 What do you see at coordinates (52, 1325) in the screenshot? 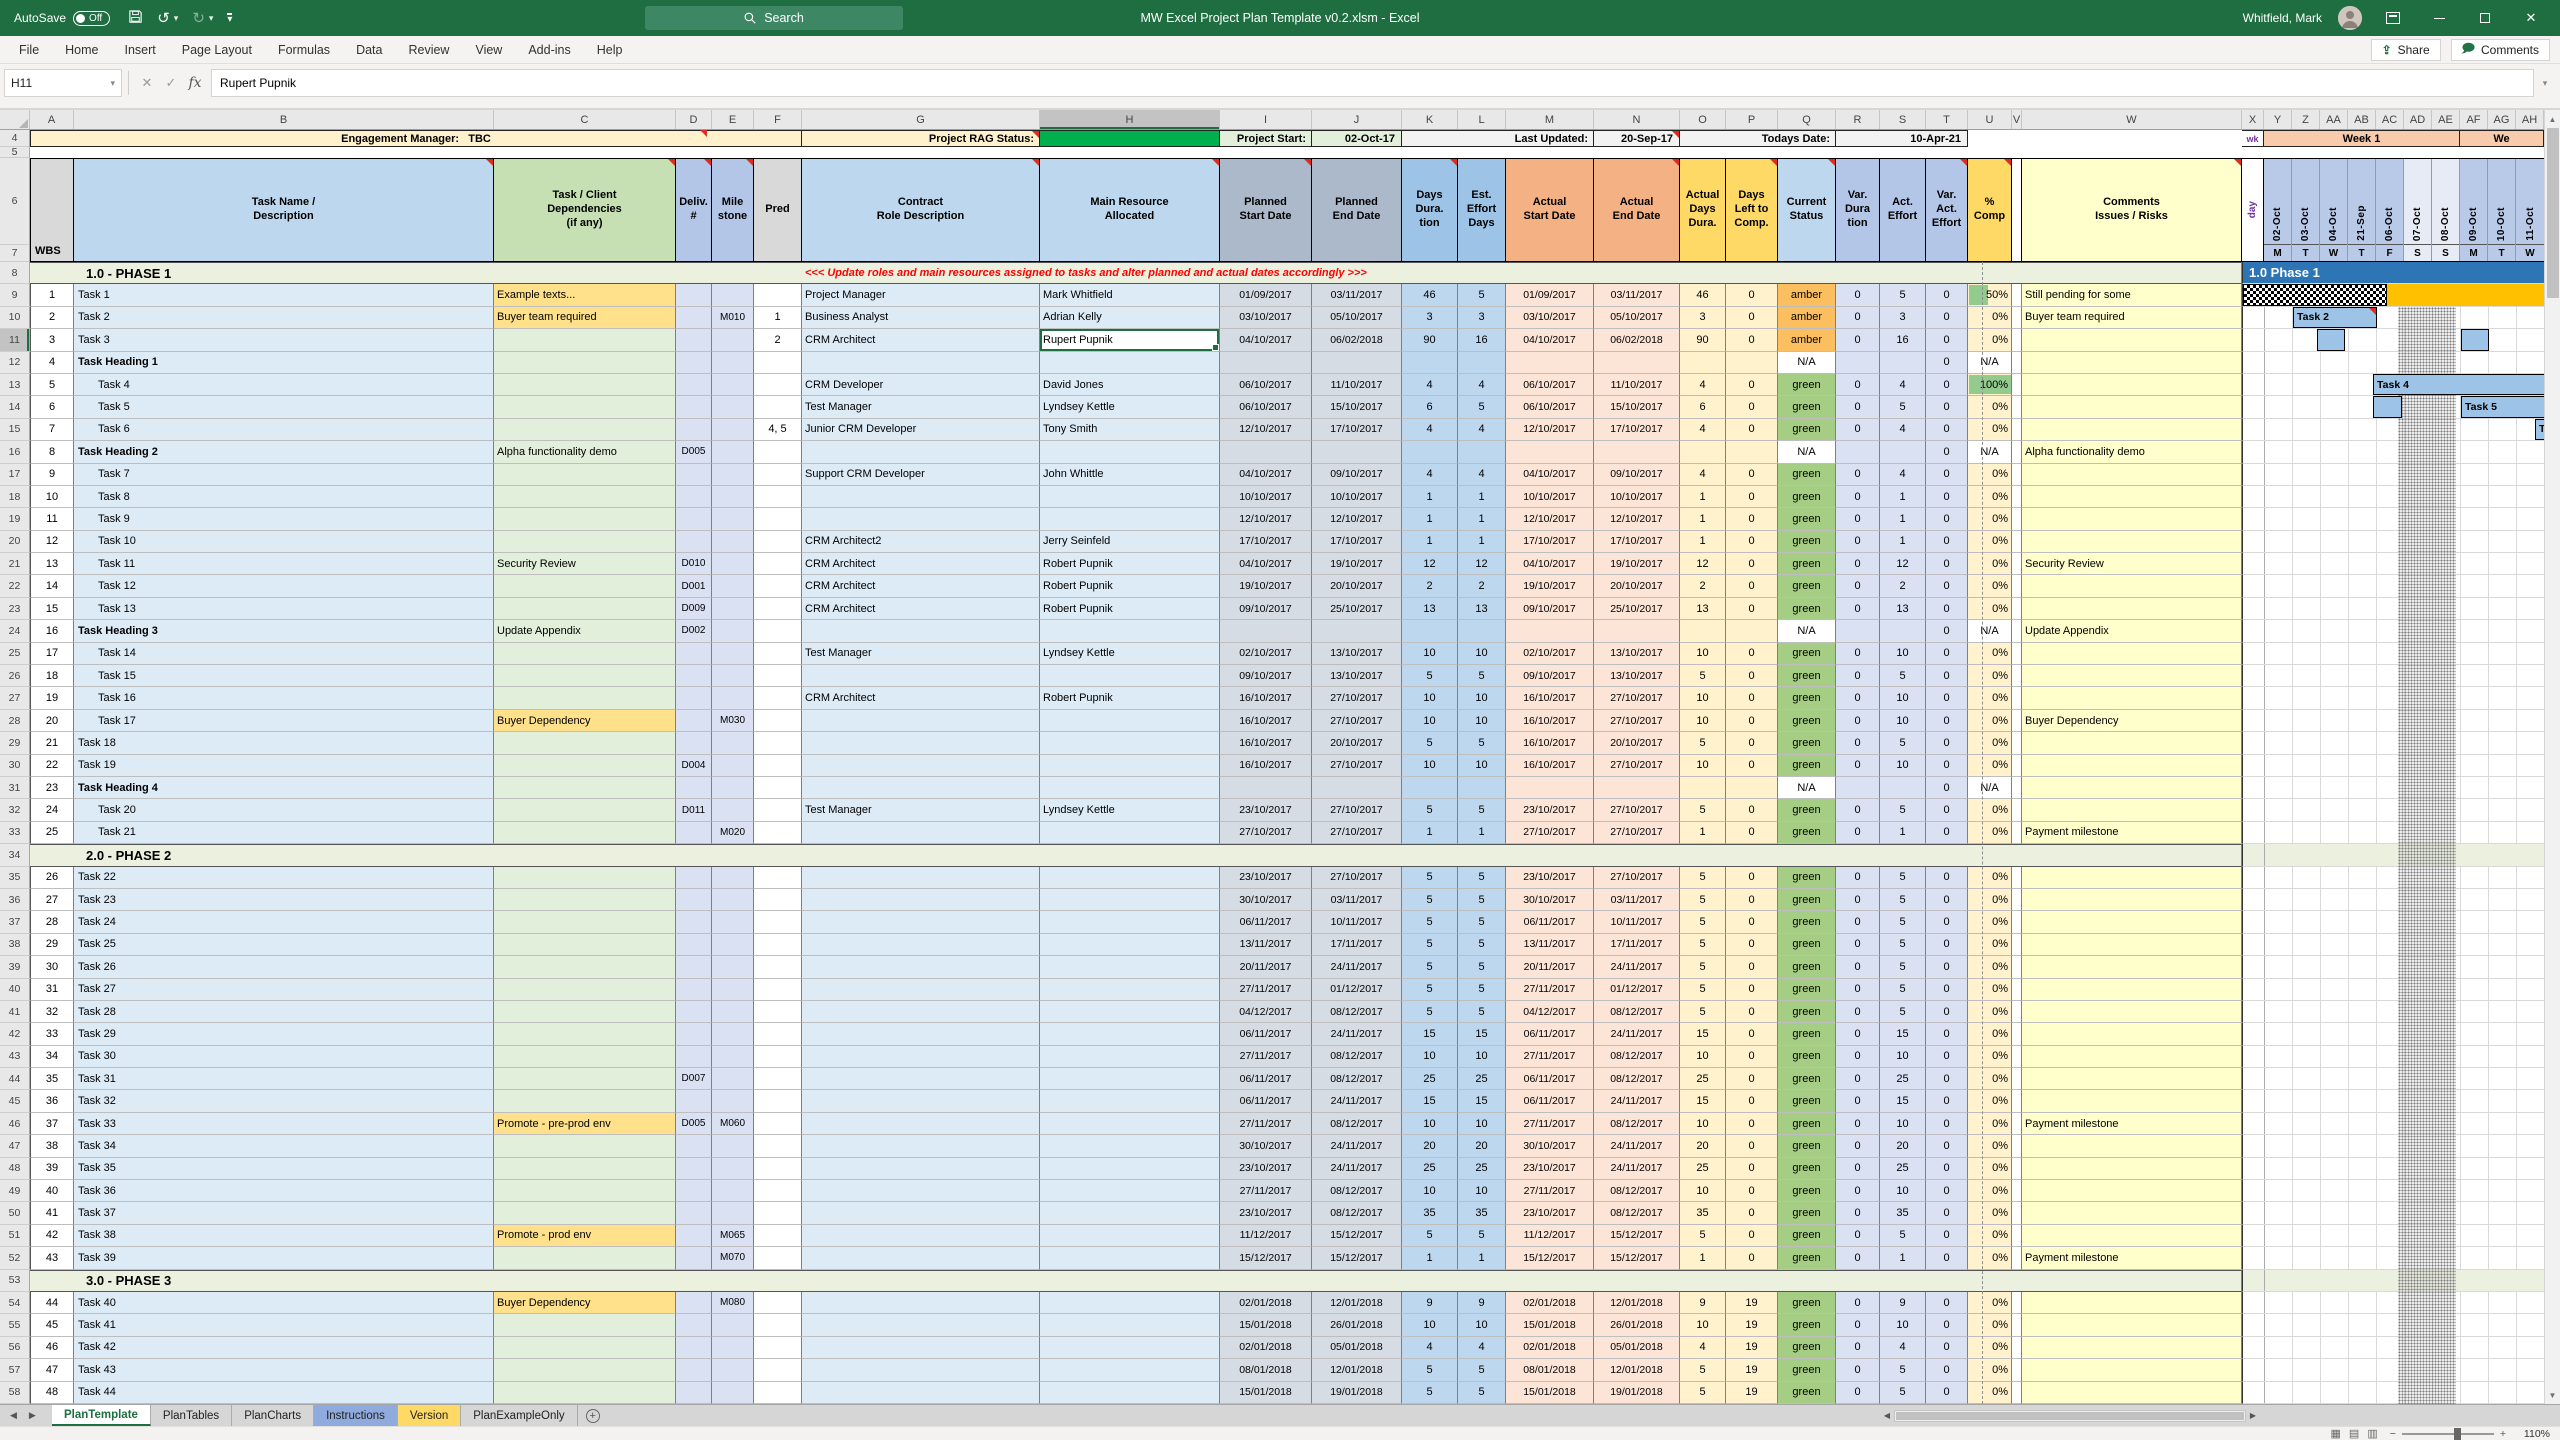
I see `cell-A55: 45` at bounding box center [52, 1325].